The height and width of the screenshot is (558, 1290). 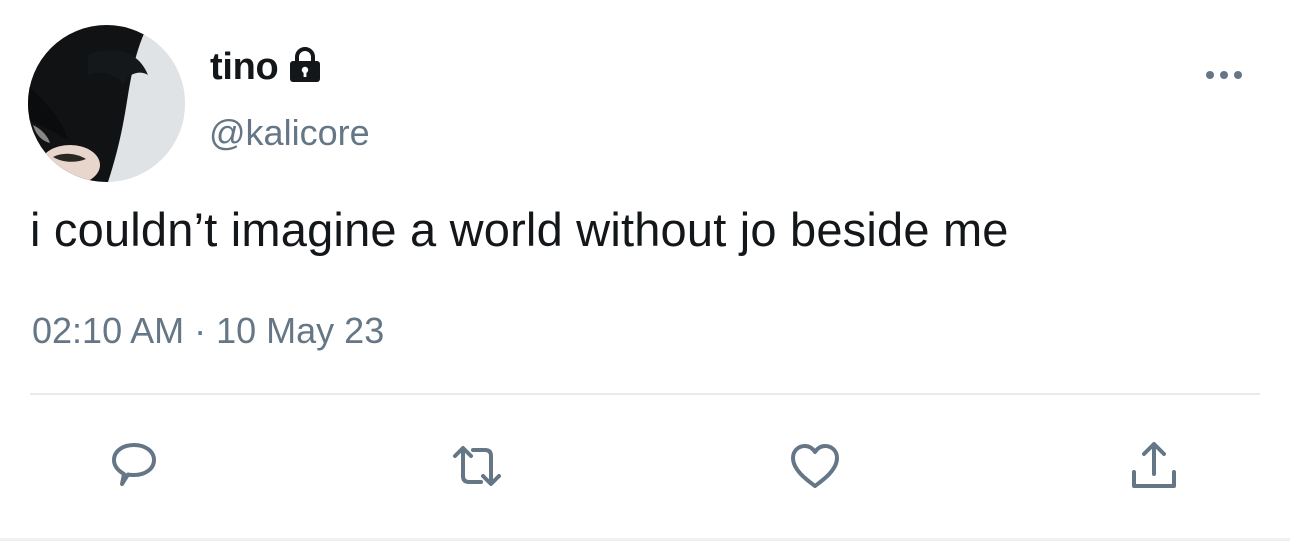 I want to click on share-icon, so click(x=1154, y=466).